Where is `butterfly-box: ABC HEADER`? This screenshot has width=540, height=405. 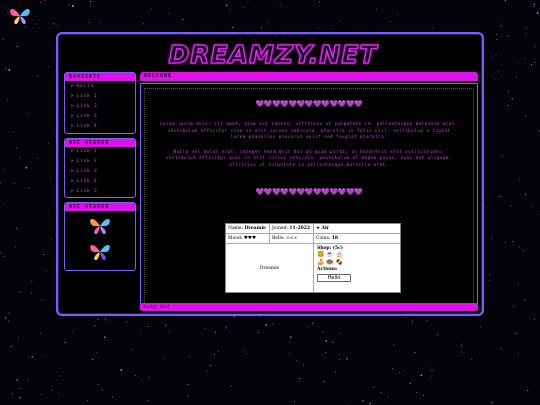 butterfly-box: ABC HEADER is located at coordinates (100, 236).